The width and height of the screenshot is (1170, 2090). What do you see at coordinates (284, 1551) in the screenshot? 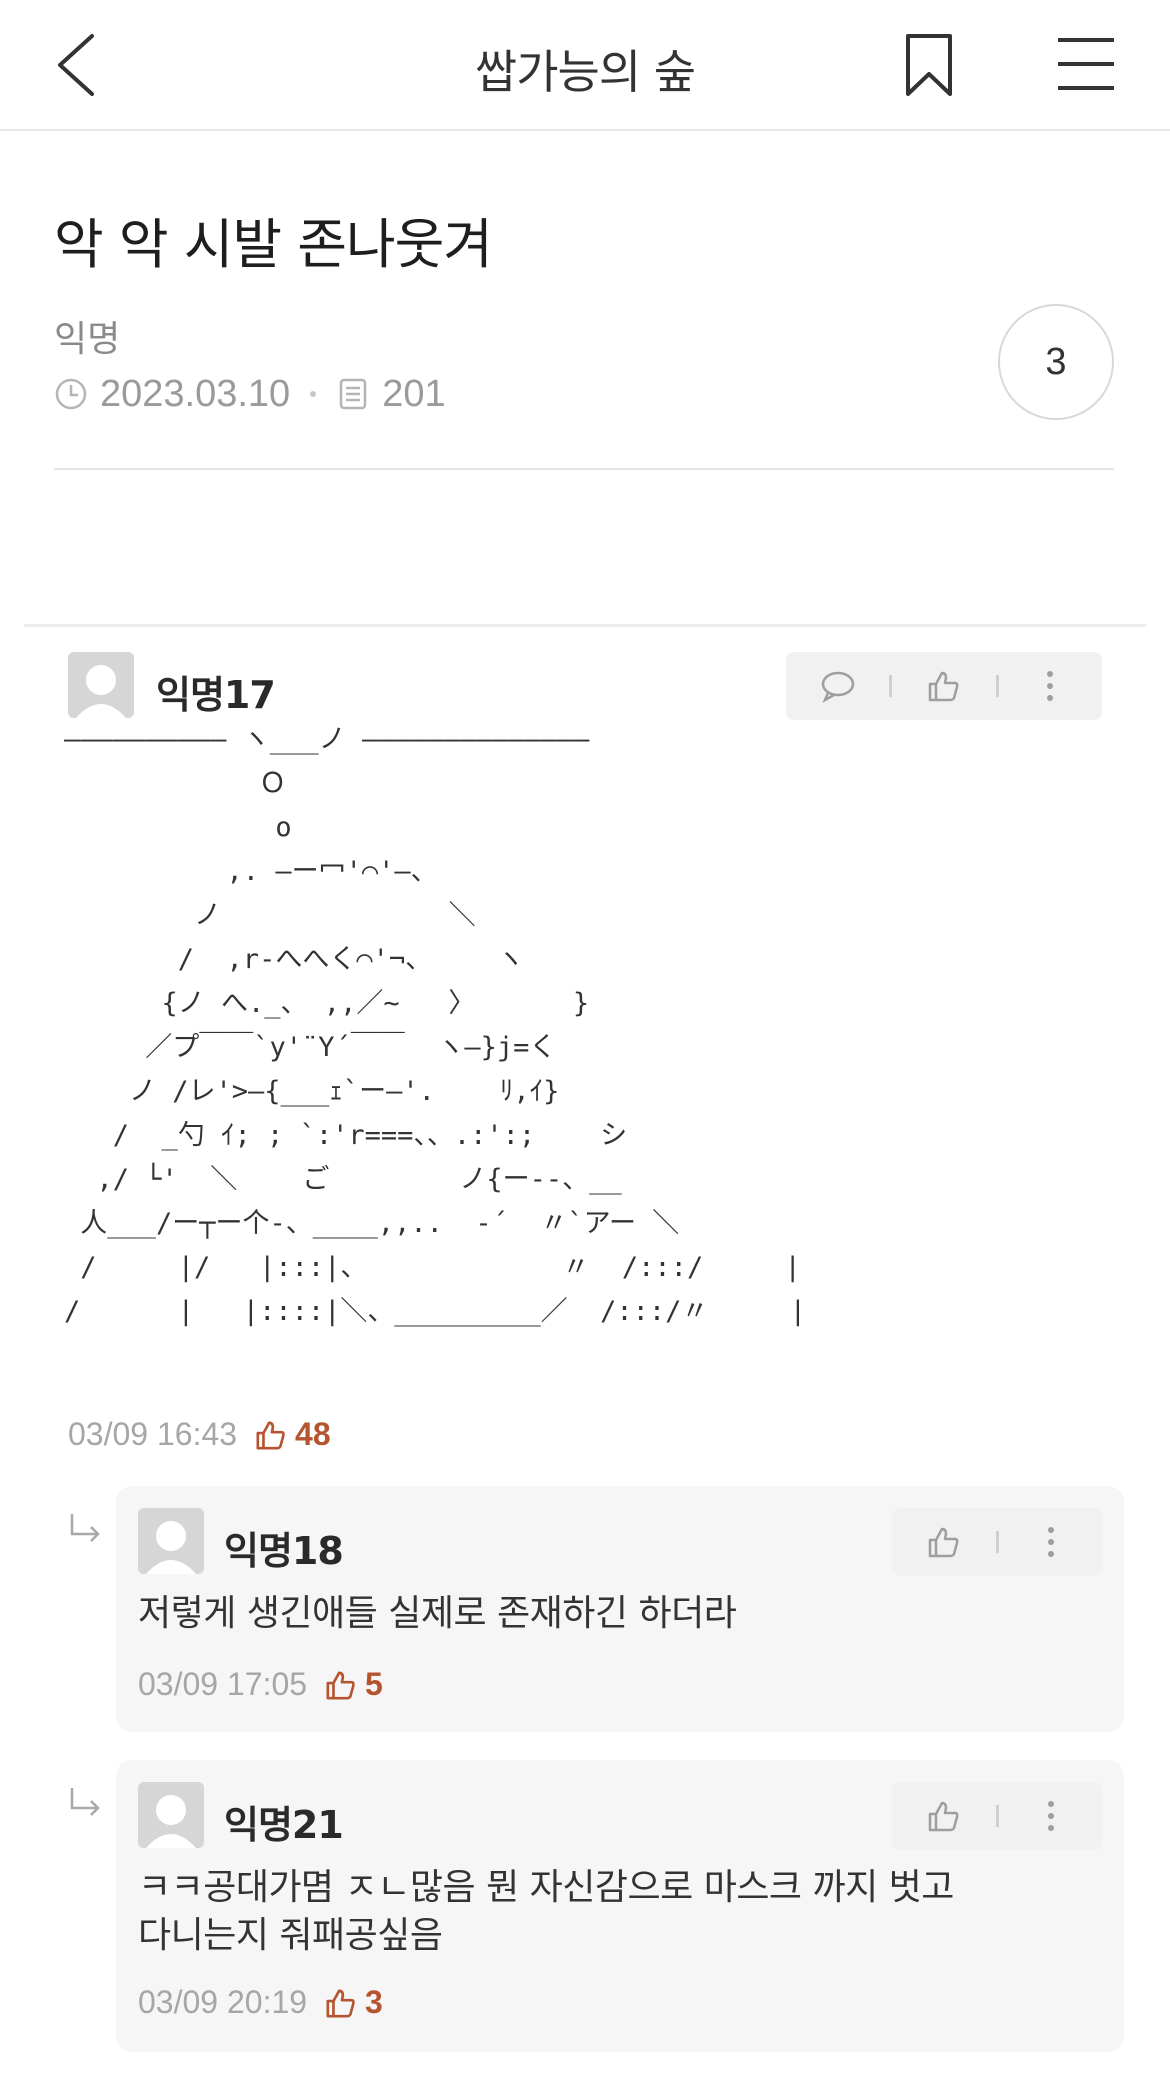
I see `reply-author: 익명18` at bounding box center [284, 1551].